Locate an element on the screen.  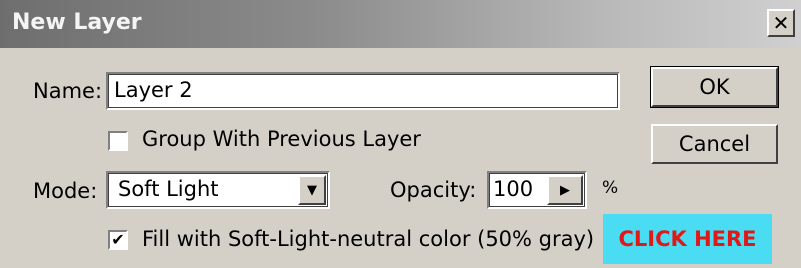
mode-label: Mode: is located at coordinates (65, 191).